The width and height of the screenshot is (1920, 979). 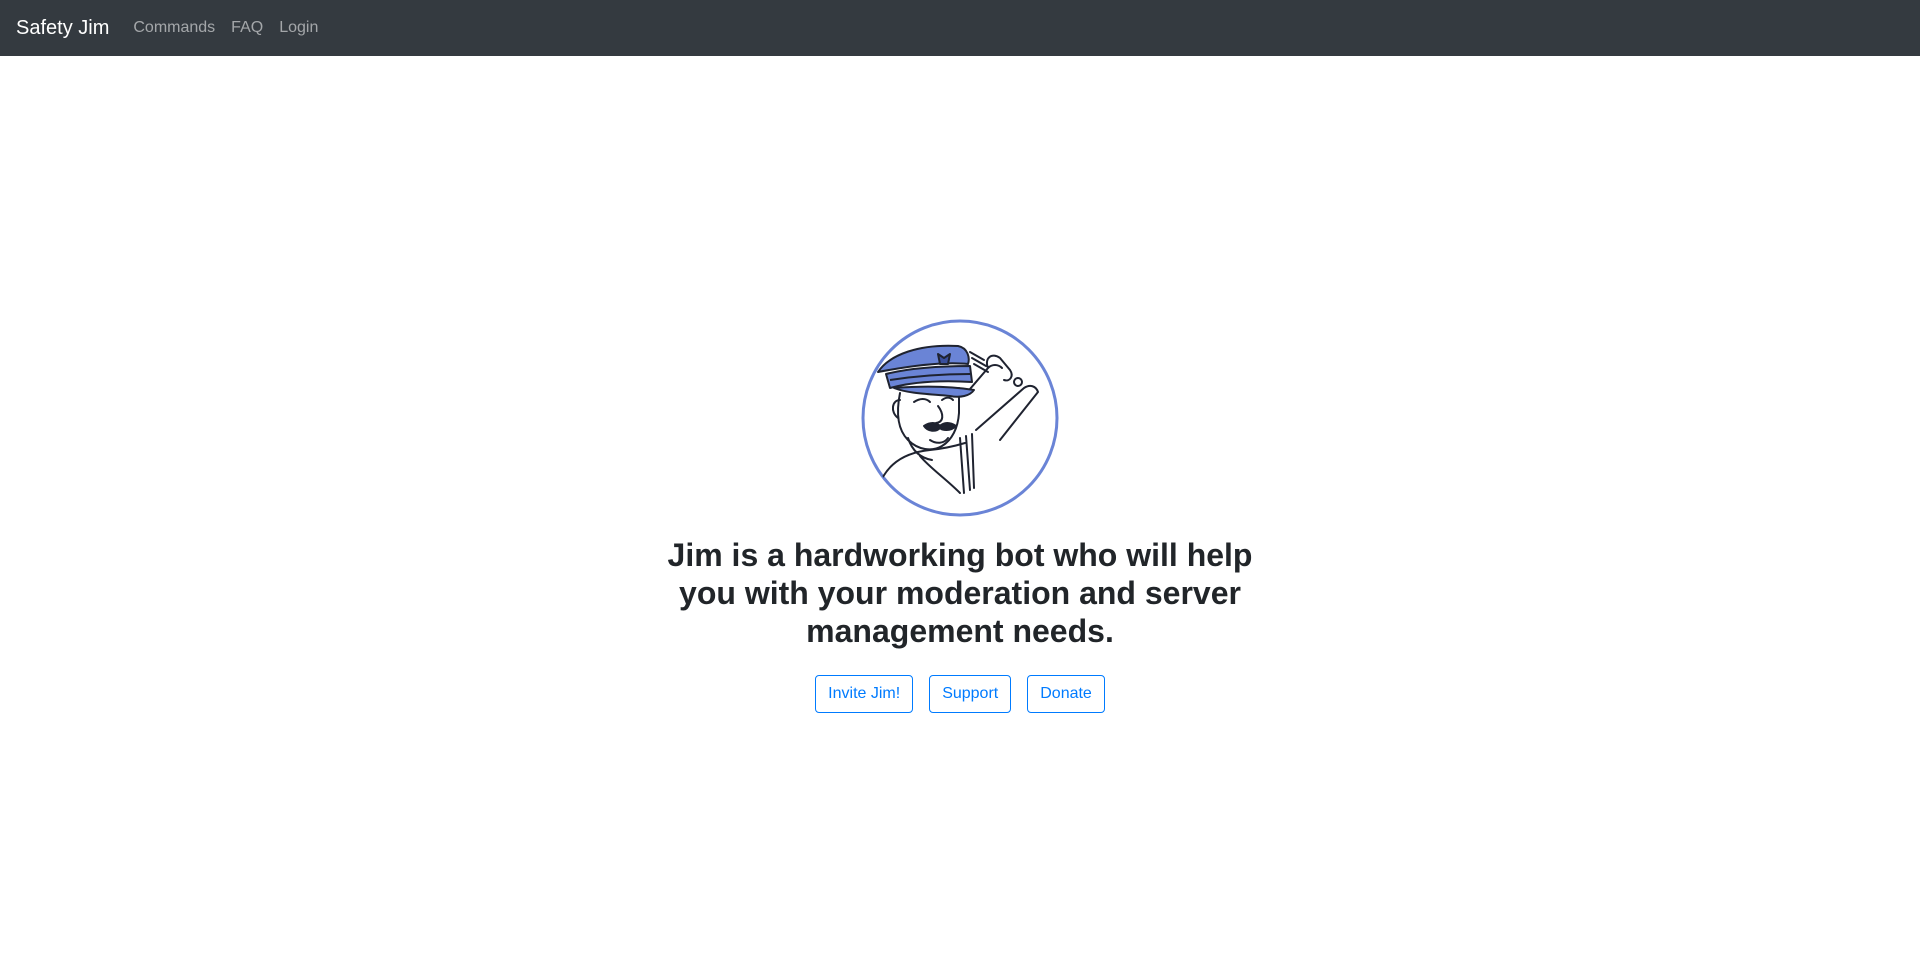 What do you see at coordinates (62, 28) in the screenshot?
I see `brand-link: Safety Jim` at bounding box center [62, 28].